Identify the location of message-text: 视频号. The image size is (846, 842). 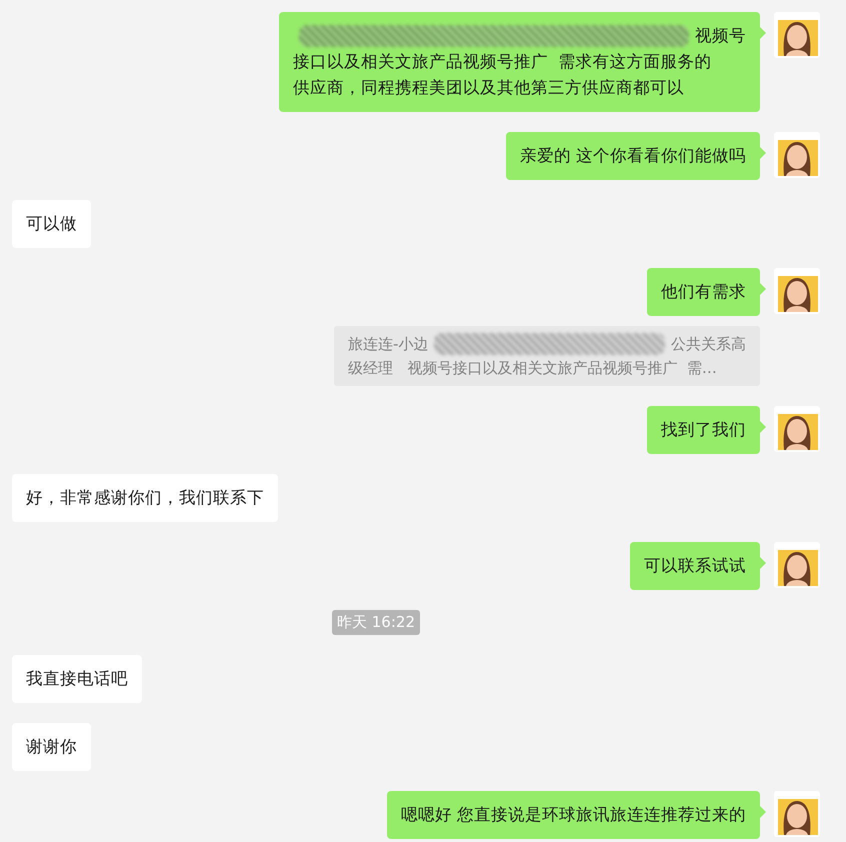
(720, 36).